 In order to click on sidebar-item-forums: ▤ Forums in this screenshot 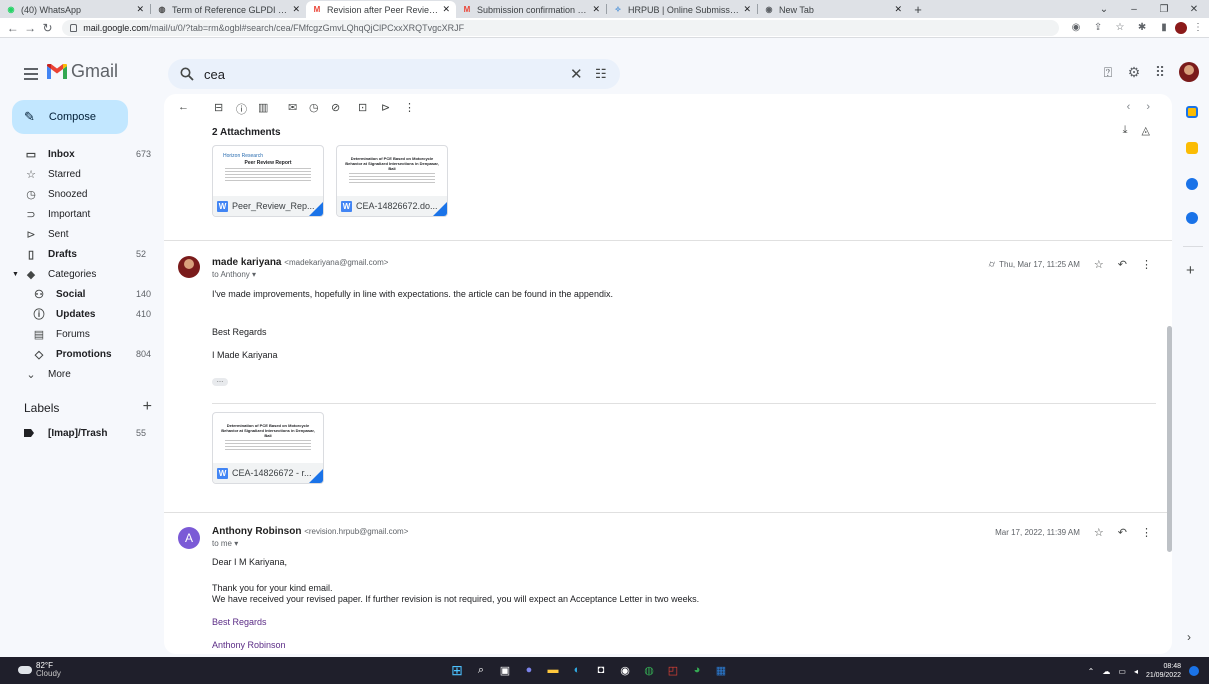, I will do `click(80, 334)`.